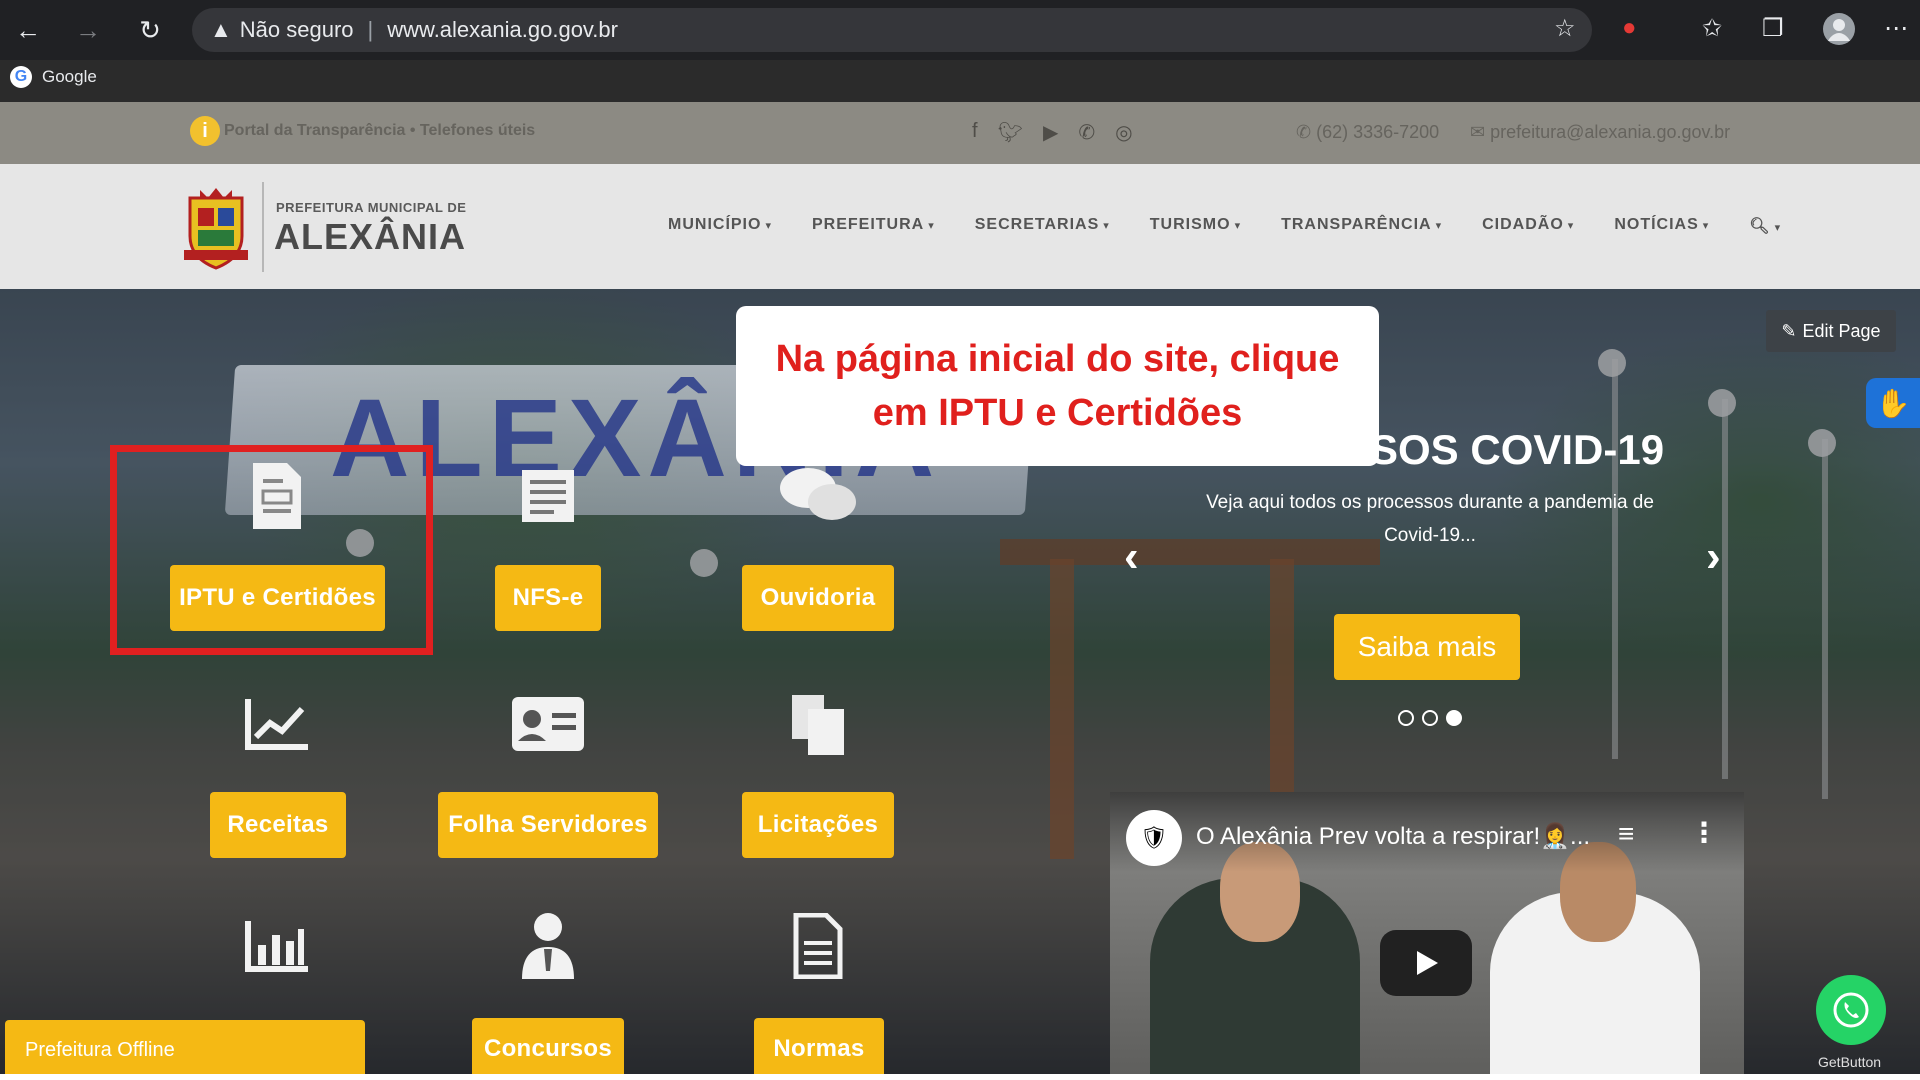  What do you see at coordinates (1893, 403) in the screenshot?
I see `sign-language-icon: ✋` at bounding box center [1893, 403].